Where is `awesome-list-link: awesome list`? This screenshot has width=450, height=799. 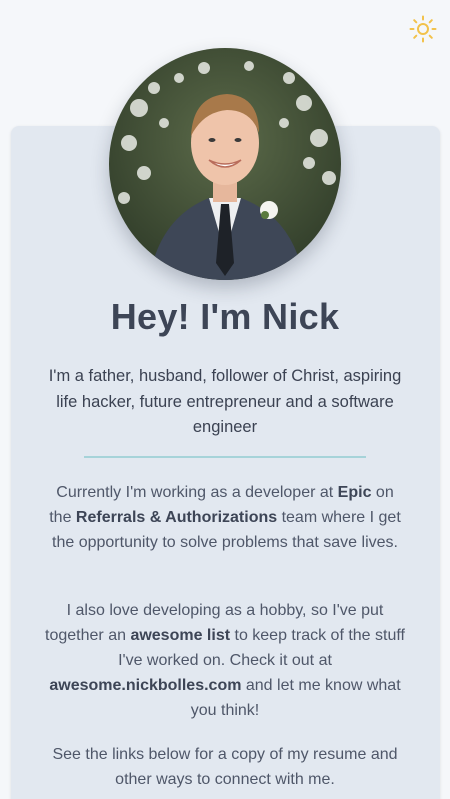 awesome-list-link: awesome list is located at coordinates (180, 635).